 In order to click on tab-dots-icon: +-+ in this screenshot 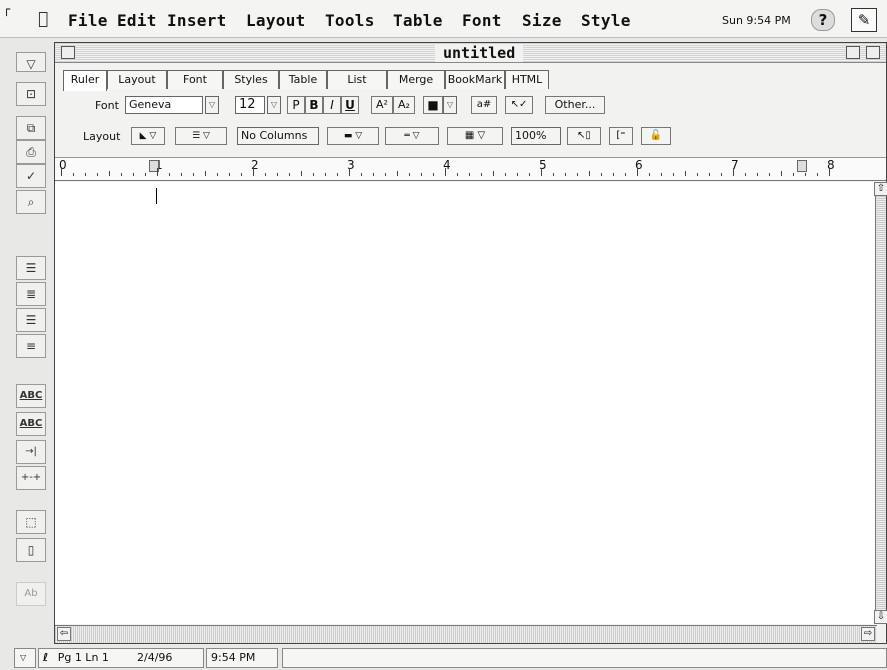, I will do `click(31, 478)`.